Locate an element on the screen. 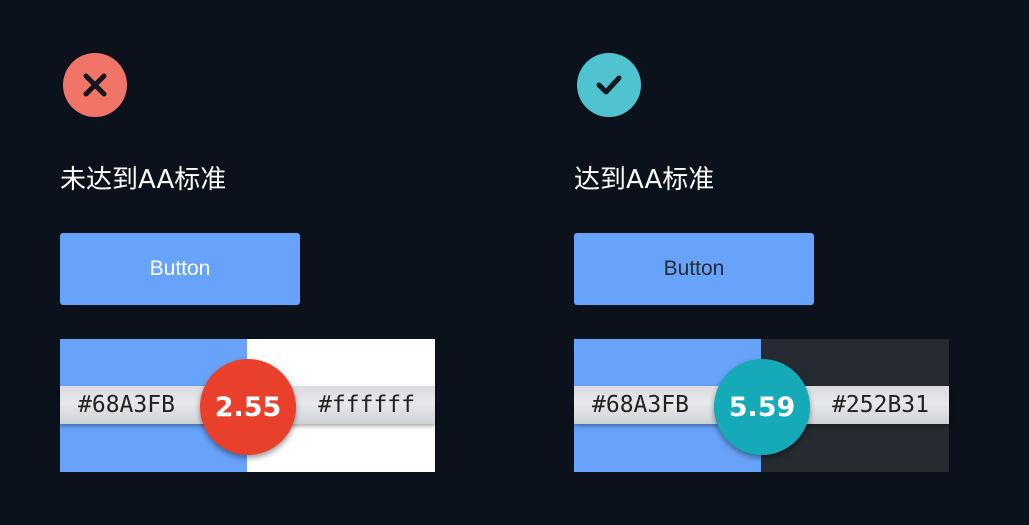 This screenshot has width=1029, height=525. fail-sample-button: Button is located at coordinates (180, 269).